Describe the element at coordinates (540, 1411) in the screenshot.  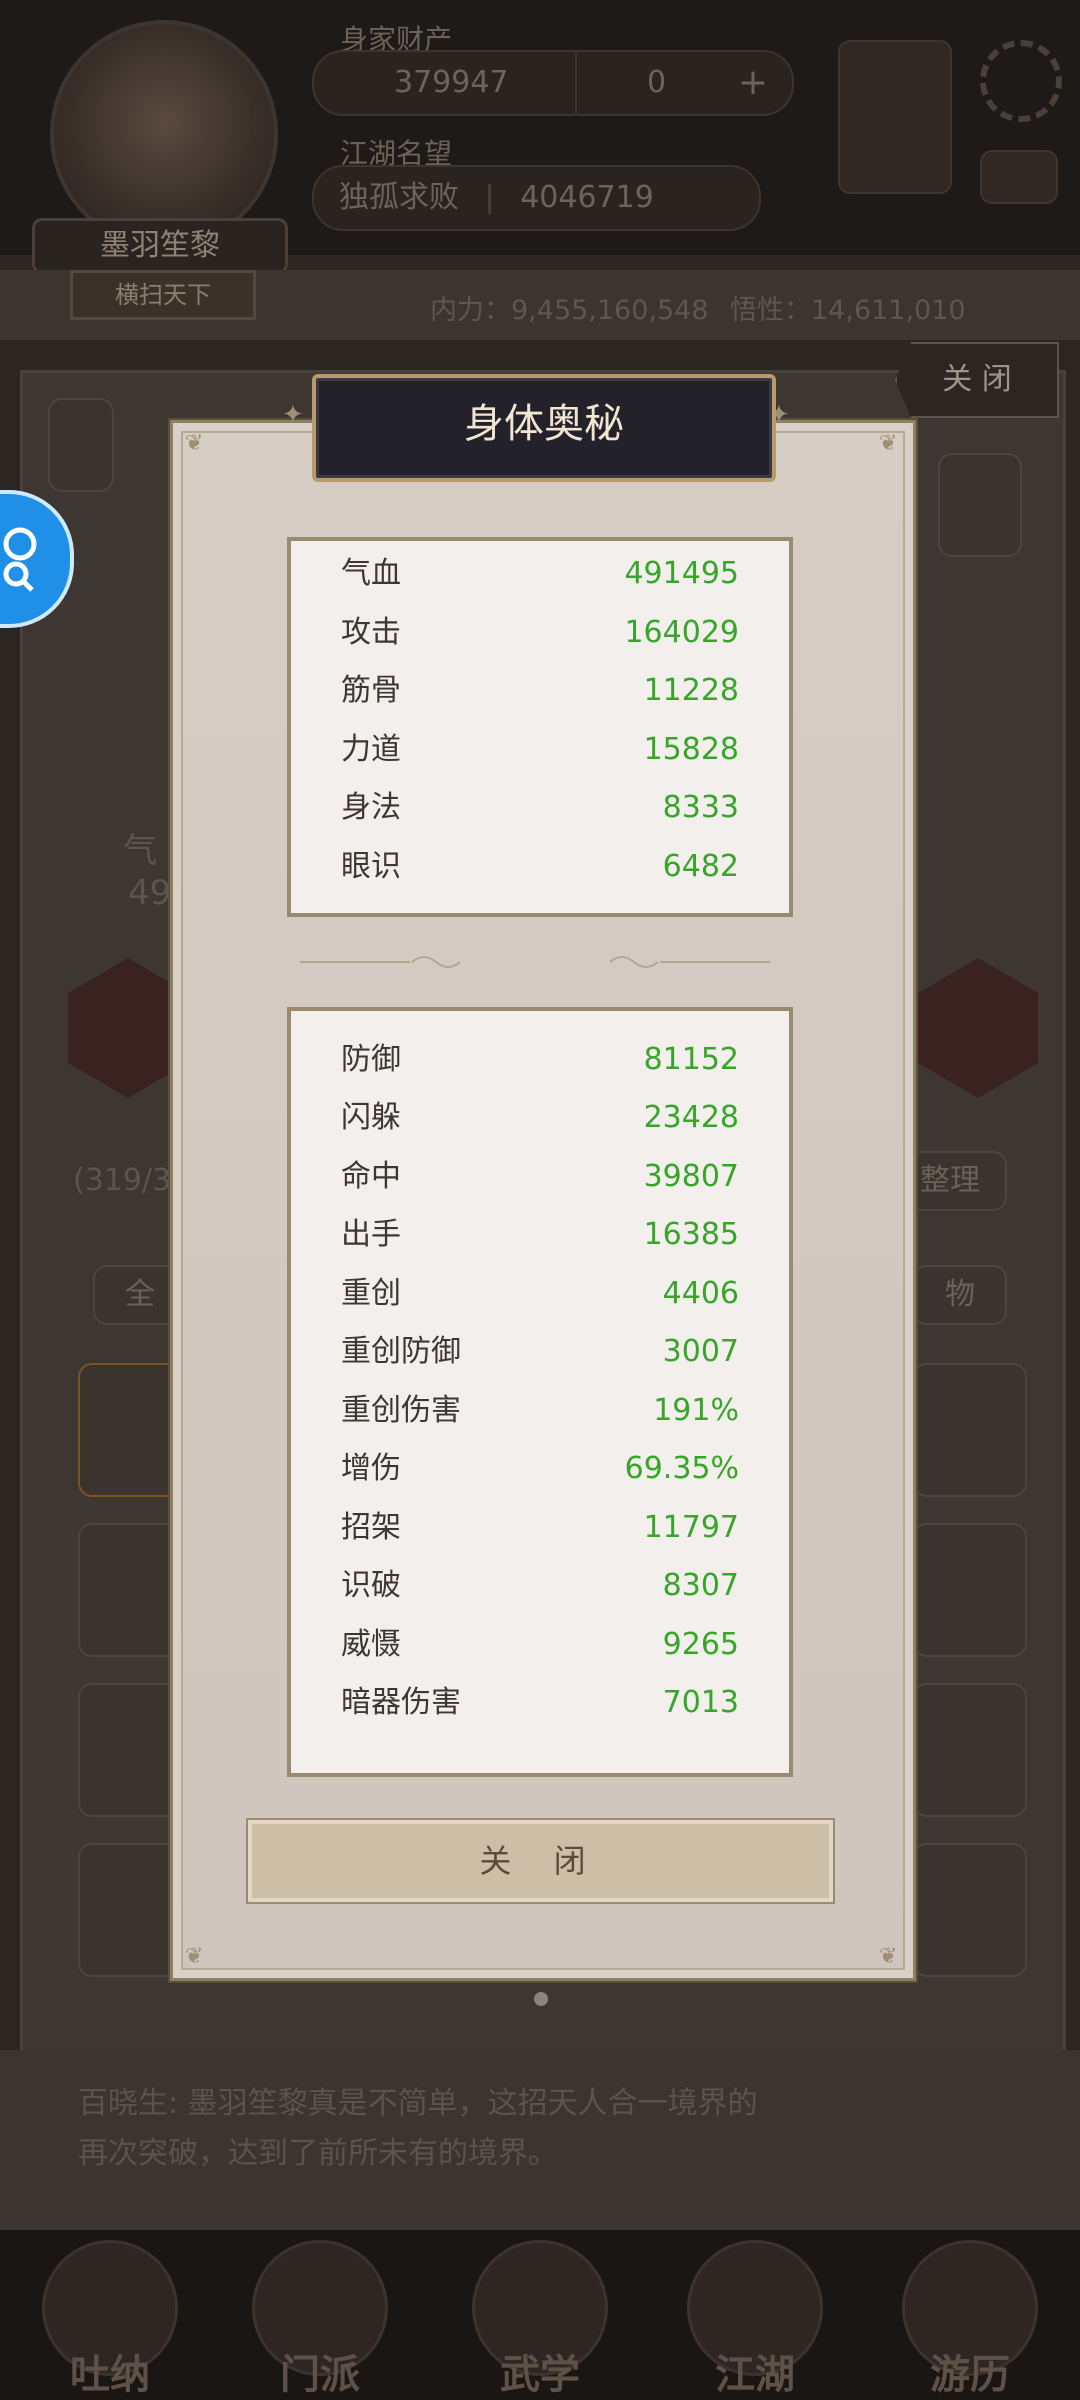
I see `stat-row: 重创伤害 191%` at that location.